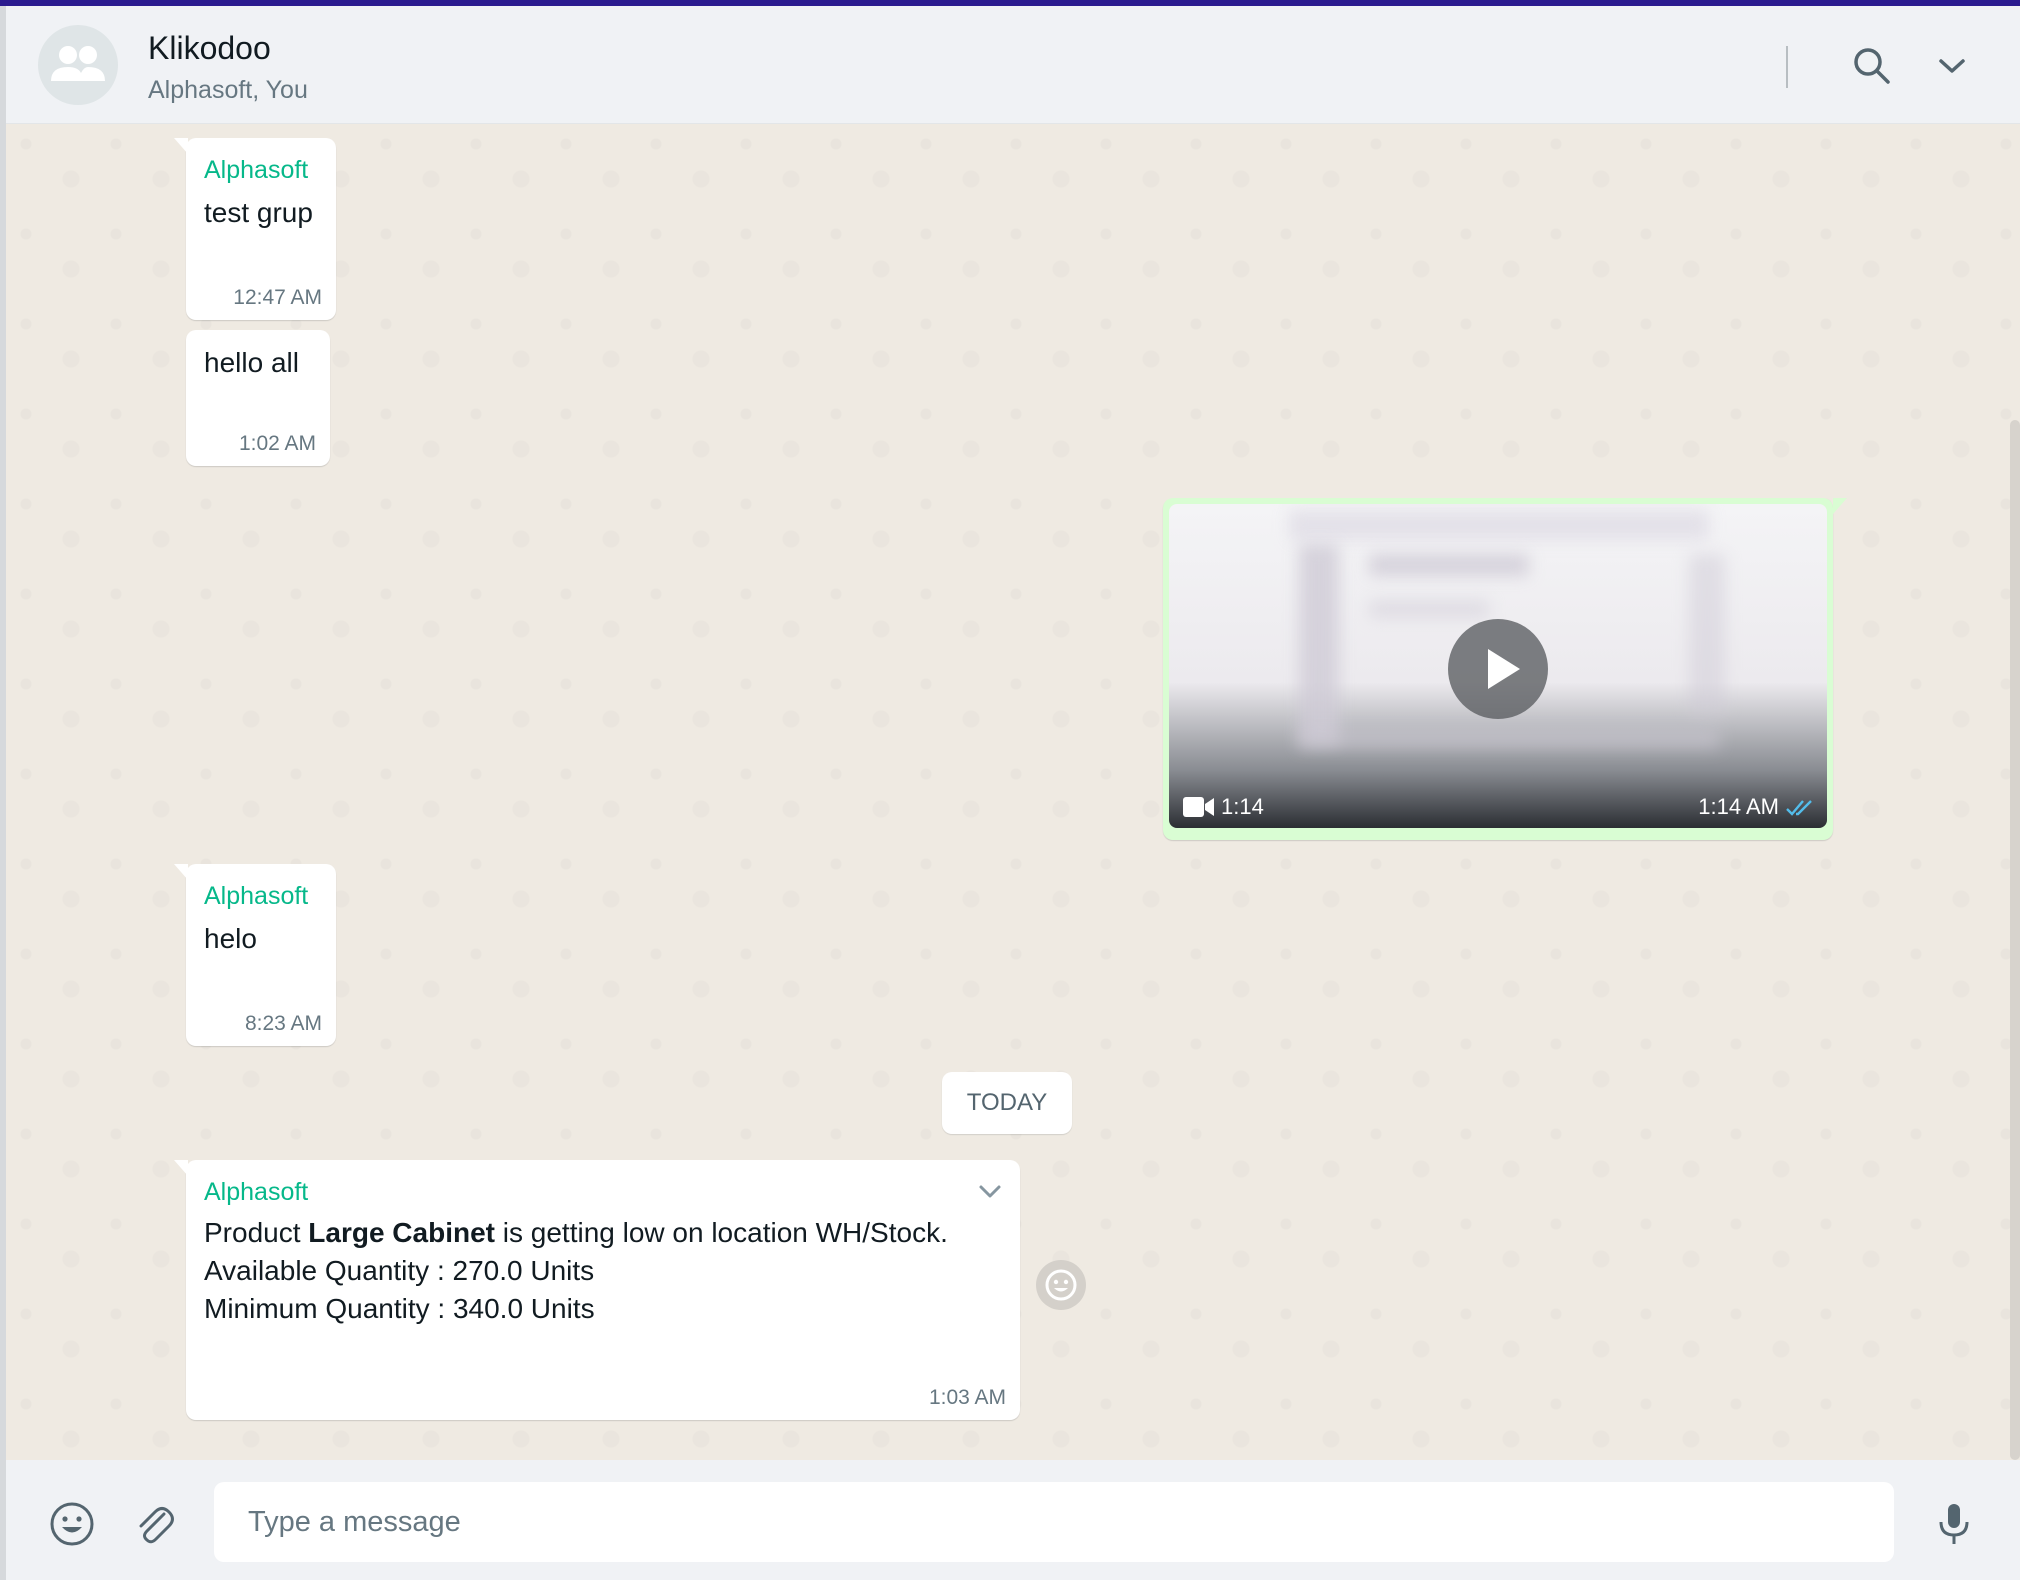 This screenshot has height=1580, width=2020. I want to click on chat-header: Klikodoo Alphasoft, You, so click(1013, 65).